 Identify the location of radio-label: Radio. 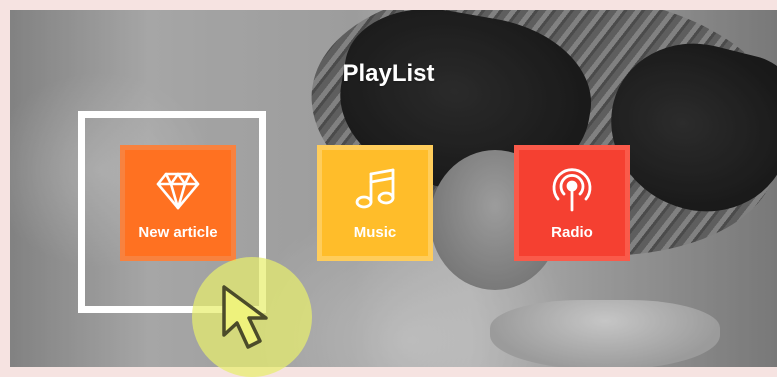
(572, 232).